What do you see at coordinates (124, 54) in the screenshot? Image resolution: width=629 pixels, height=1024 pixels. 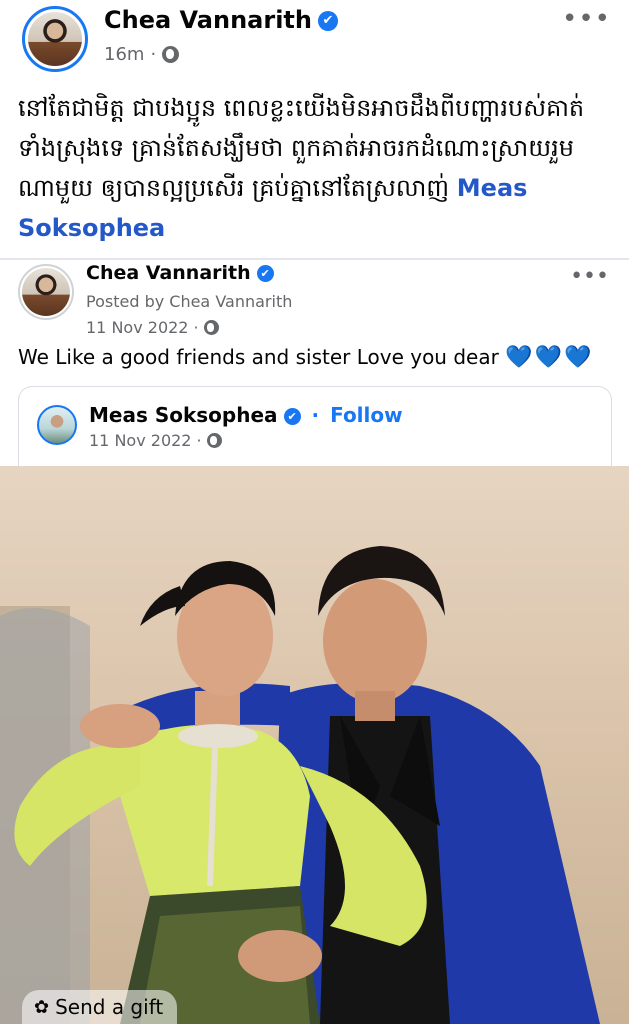 I see `post-time: 16m` at bounding box center [124, 54].